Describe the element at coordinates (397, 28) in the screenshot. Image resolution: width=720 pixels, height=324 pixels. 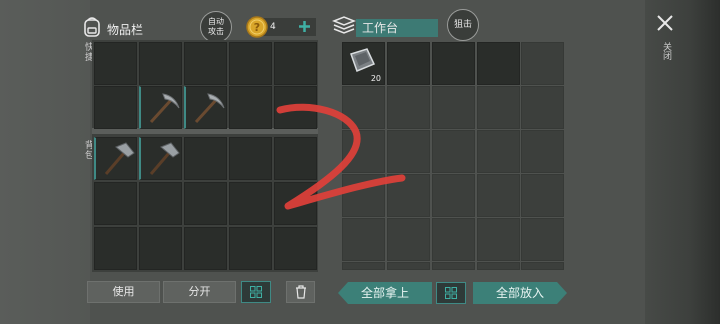
I see `workbench-title: 工作台` at that location.